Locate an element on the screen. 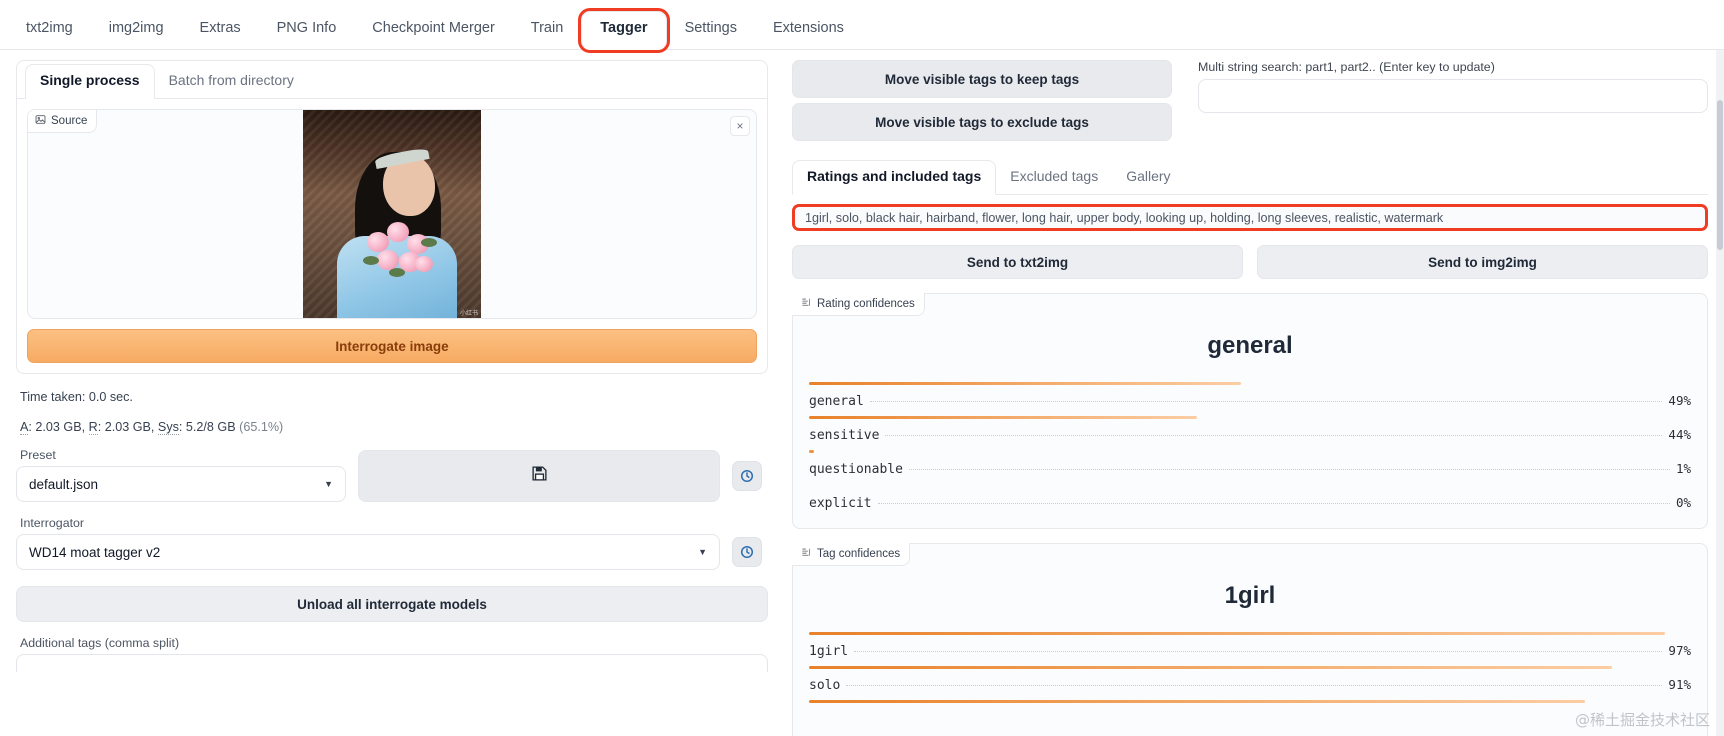 The image size is (1724, 736). close-icon: × is located at coordinates (740, 126).